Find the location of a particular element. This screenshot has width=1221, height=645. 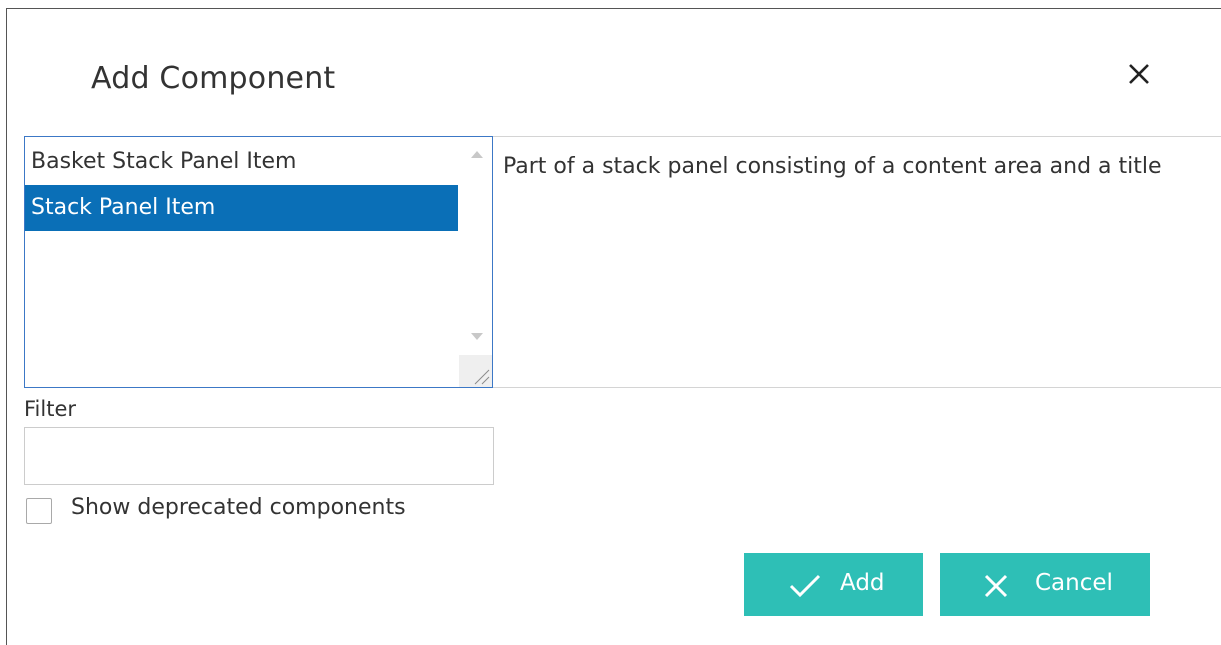

show-deprecated-checkbox is located at coordinates (39, 511).